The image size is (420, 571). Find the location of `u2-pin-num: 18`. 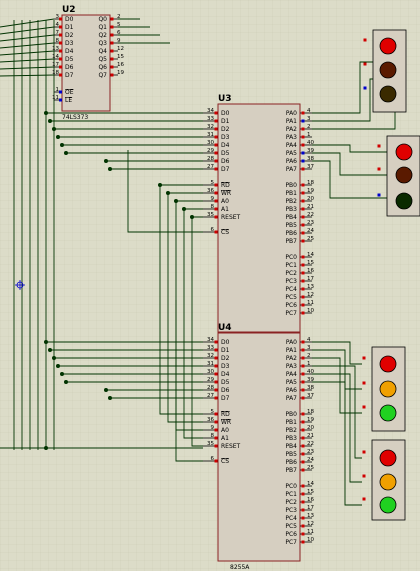

u2-pin-num: 18 is located at coordinates (55, 73).